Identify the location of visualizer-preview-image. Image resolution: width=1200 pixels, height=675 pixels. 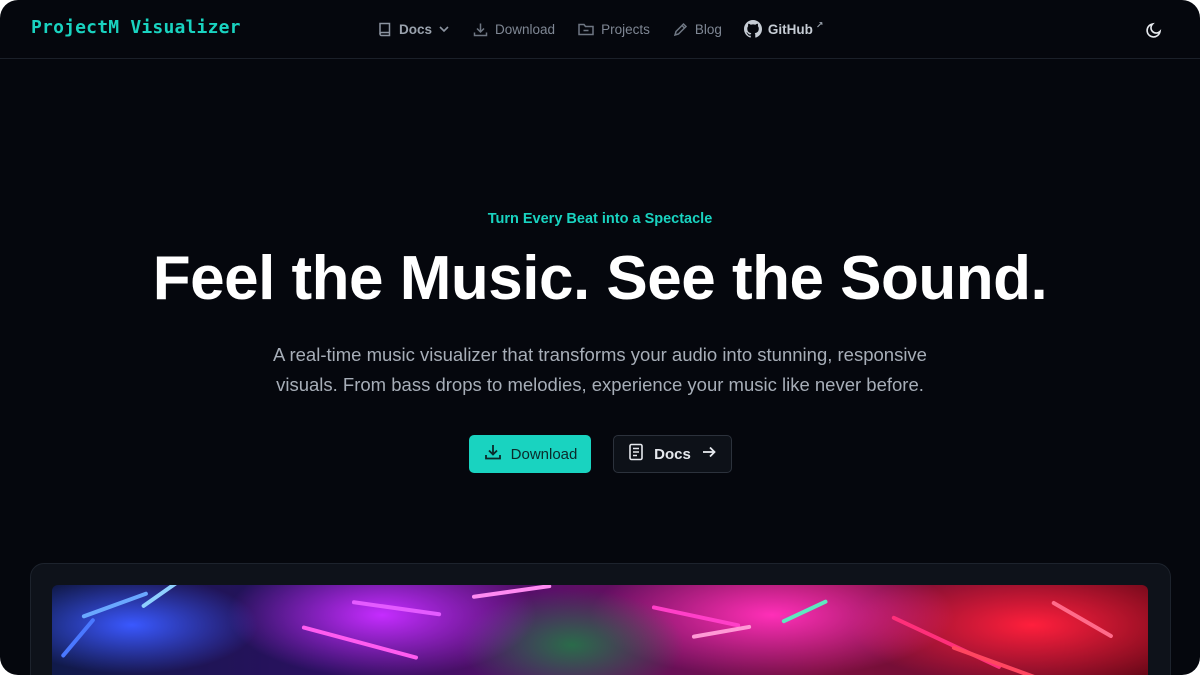
(600, 630).